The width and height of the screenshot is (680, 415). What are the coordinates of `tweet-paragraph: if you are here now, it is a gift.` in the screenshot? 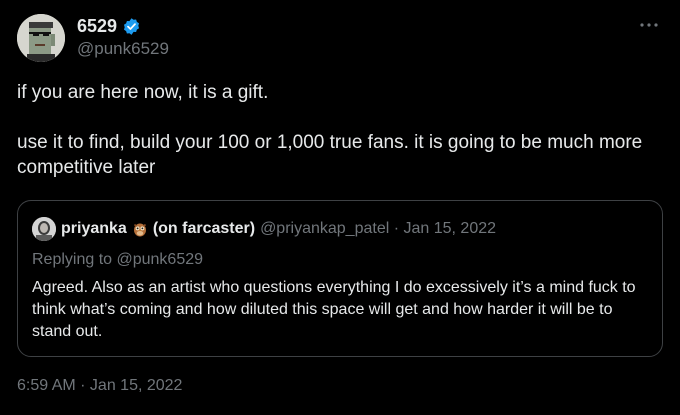 It's located at (143, 92).